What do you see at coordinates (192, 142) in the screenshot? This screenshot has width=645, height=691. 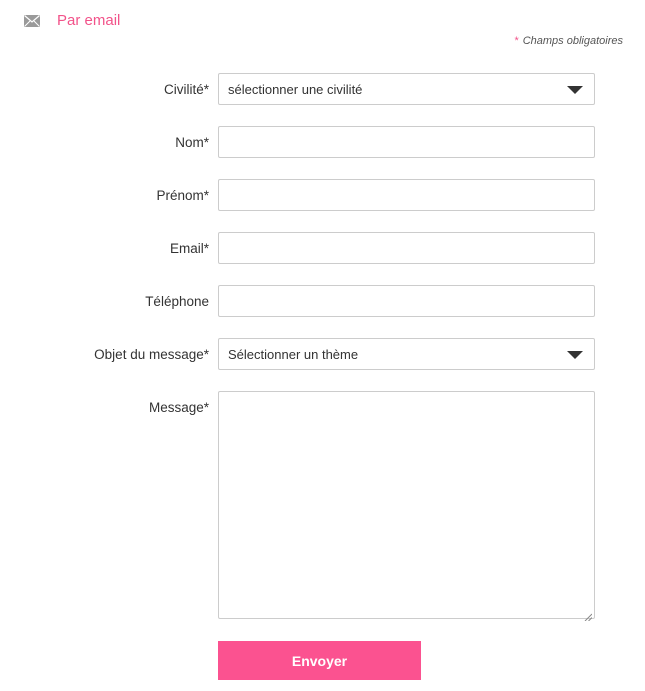 I see `nom-label: Nom*` at bounding box center [192, 142].